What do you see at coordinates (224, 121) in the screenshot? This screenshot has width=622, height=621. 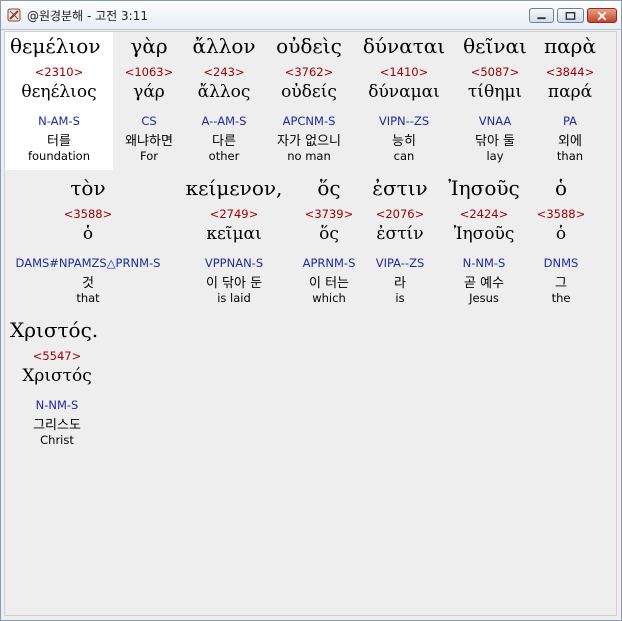 I see `parsing-code: A--AM-S` at bounding box center [224, 121].